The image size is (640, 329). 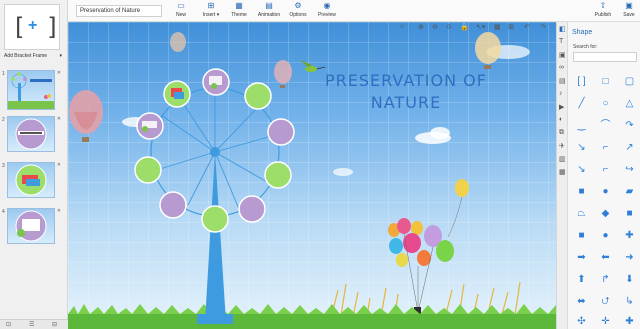 What do you see at coordinates (605, 321) in the screenshot?
I see `cross-arrow-icon: ✛` at bounding box center [605, 321].